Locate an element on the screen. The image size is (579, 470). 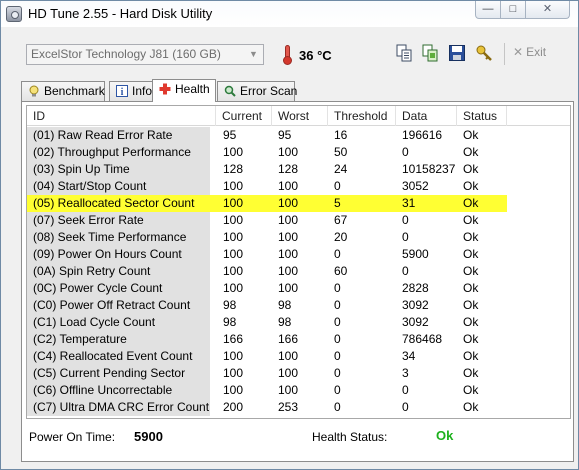
table-row: (0A) Spin Retry Count 100 100 60 0 Ok is located at coordinates (298, 271).